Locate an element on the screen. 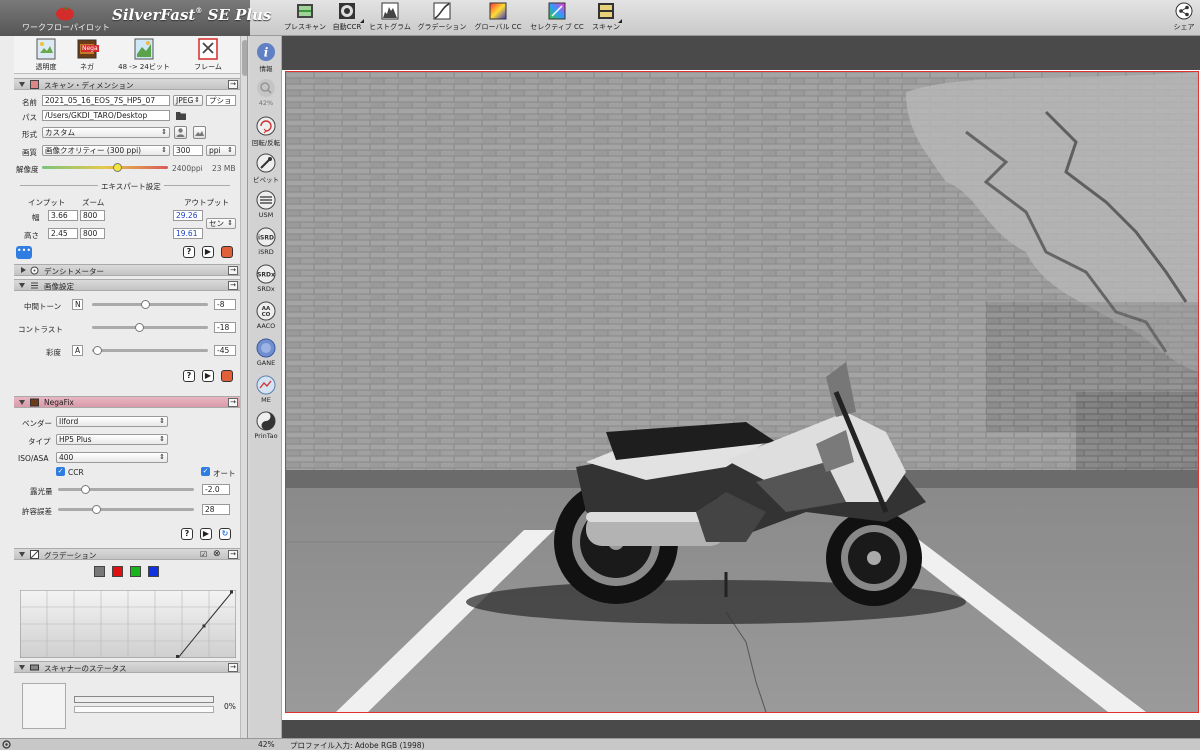 This screenshot has height=750, width=1200. height-output-field: 19.61 is located at coordinates (188, 233).